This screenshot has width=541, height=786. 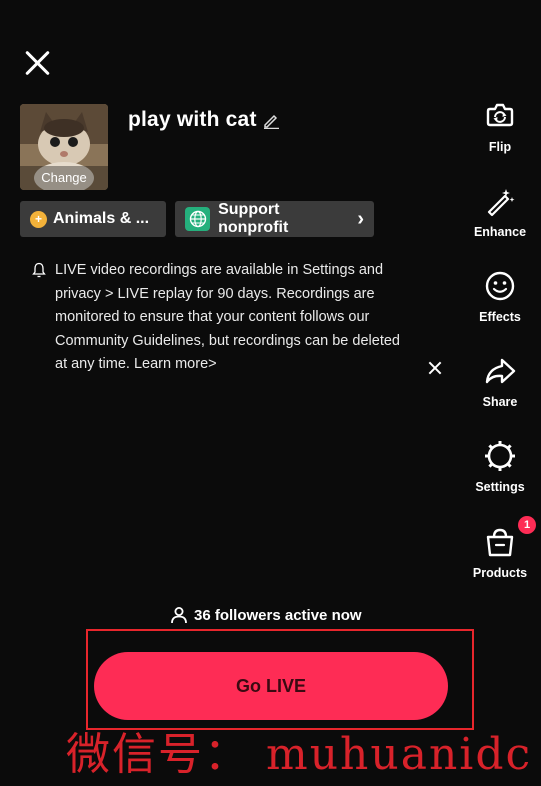 I want to click on cover-image: Change, so click(x=64, y=147).